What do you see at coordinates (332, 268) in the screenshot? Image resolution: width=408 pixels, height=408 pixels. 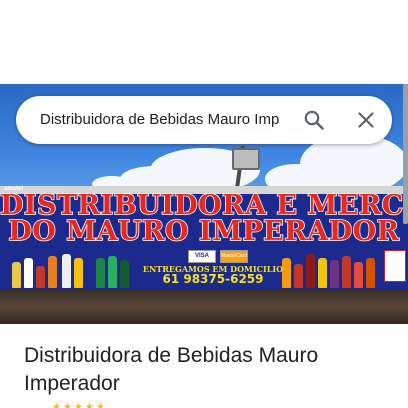 I see `bottles-right` at bounding box center [332, 268].